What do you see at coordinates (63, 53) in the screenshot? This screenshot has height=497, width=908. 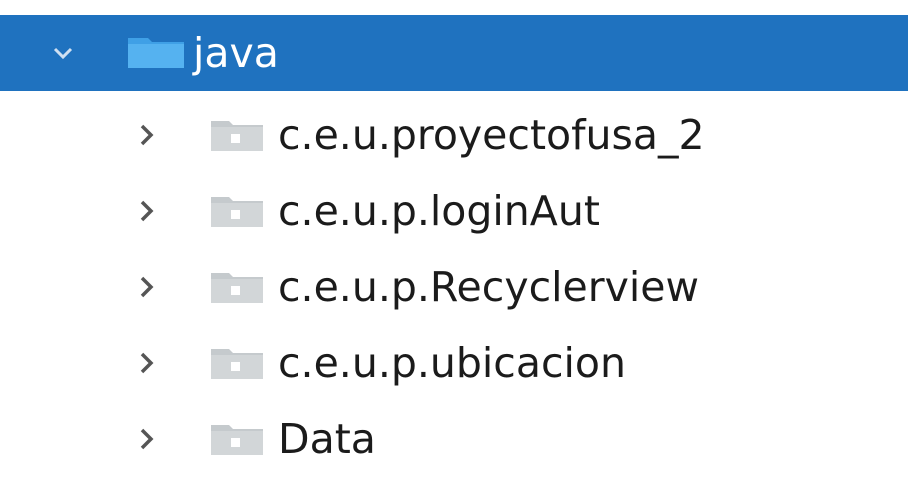 I see `chevron-down-icon` at bounding box center [63, 53].